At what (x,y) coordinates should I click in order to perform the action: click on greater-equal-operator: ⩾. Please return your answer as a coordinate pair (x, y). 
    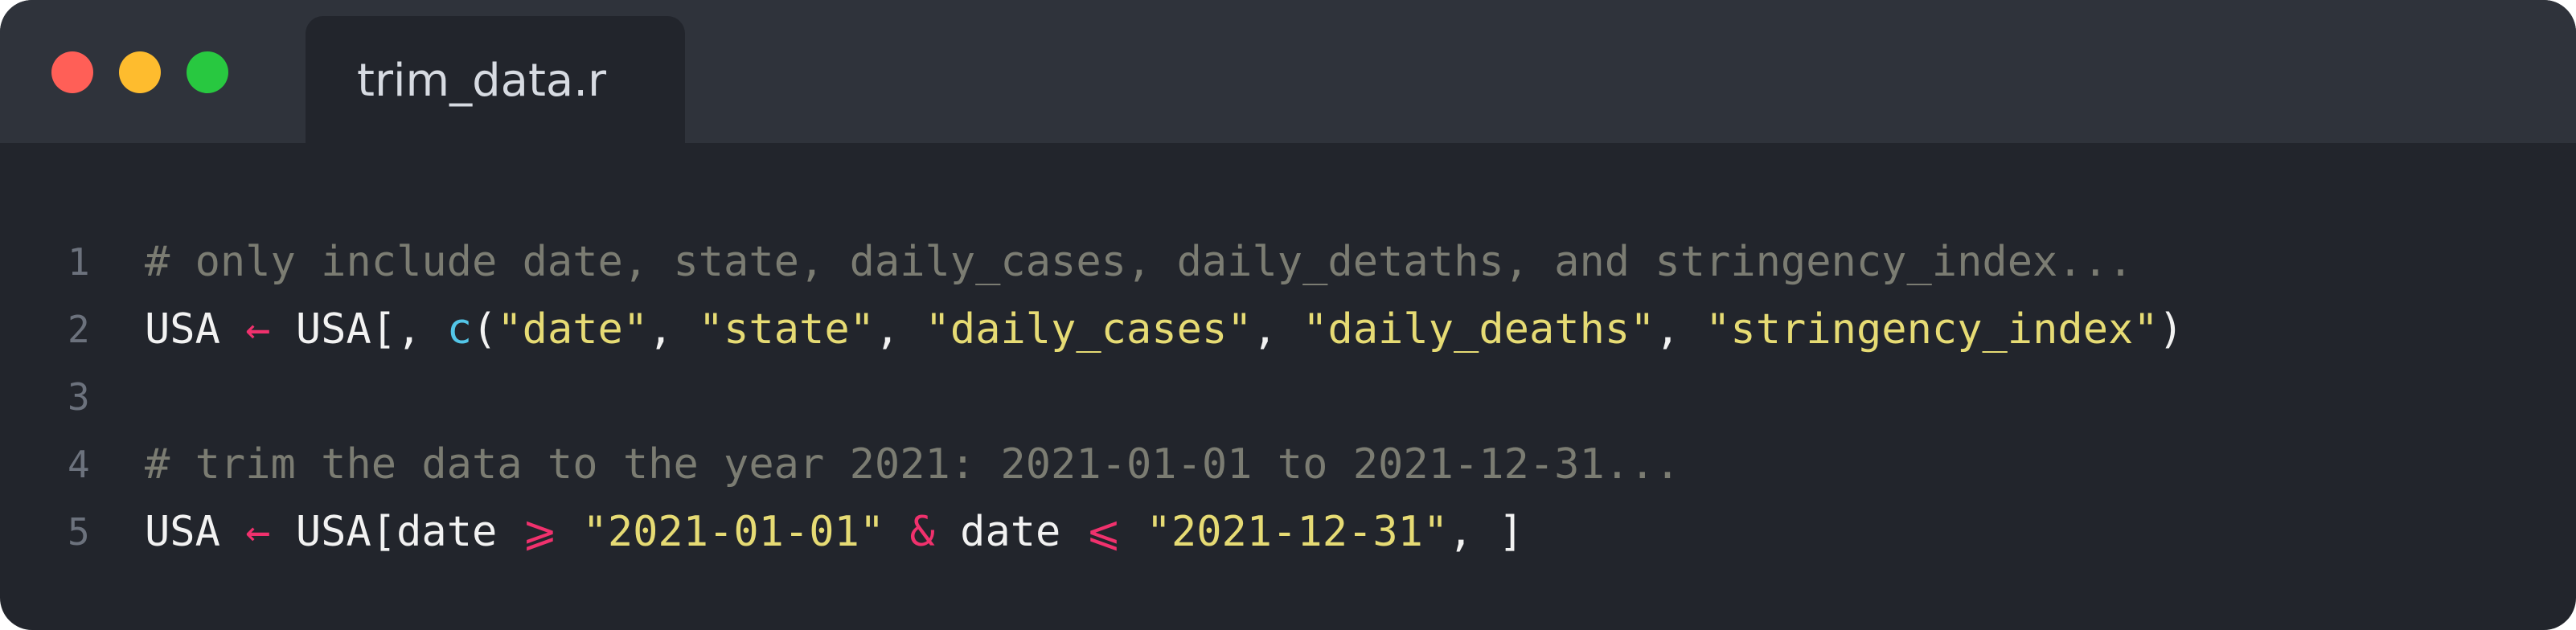
    Looking at the image, I should click on (540, 532).